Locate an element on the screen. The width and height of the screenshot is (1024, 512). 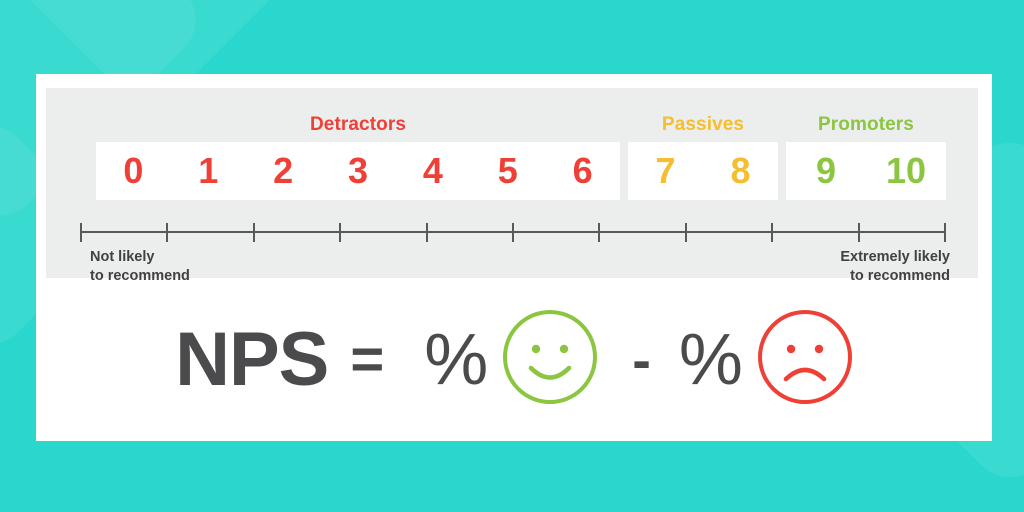
score-value-5: 5 is located at coordinates (507, 171).